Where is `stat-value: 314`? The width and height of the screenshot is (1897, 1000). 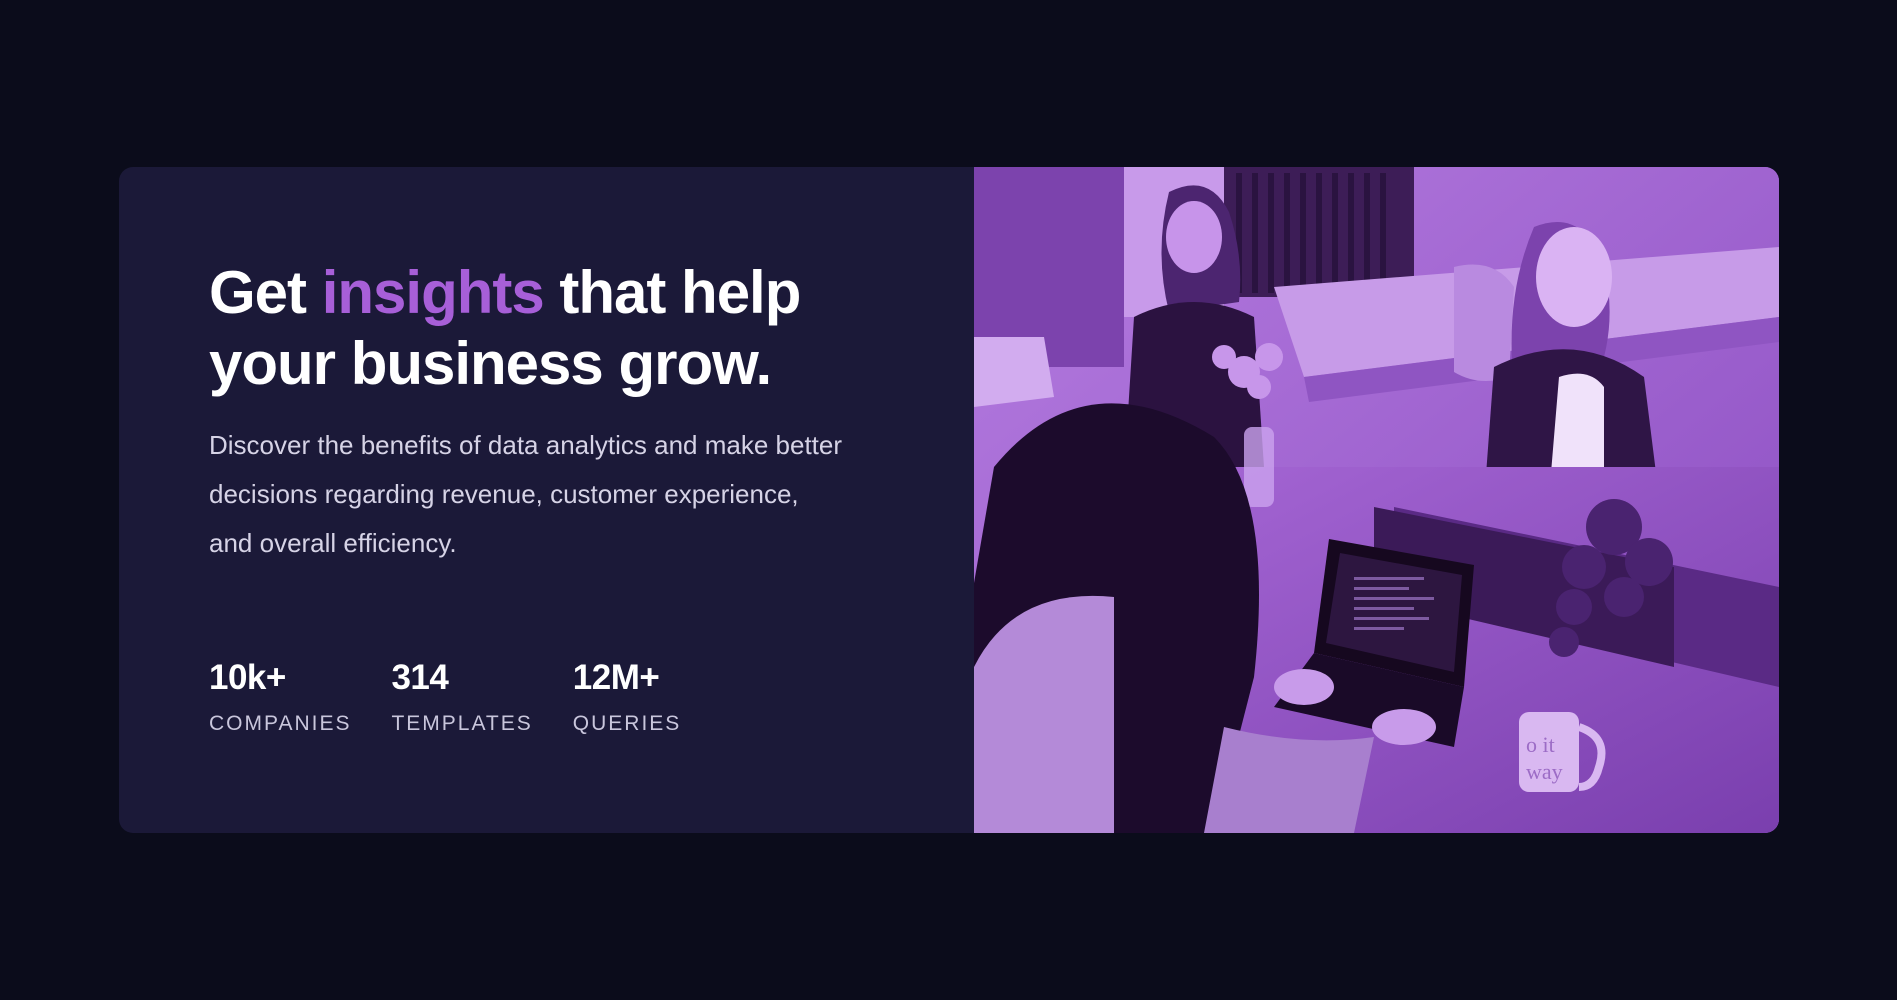
stat-value: 314 is located at coordinates (420, 677).